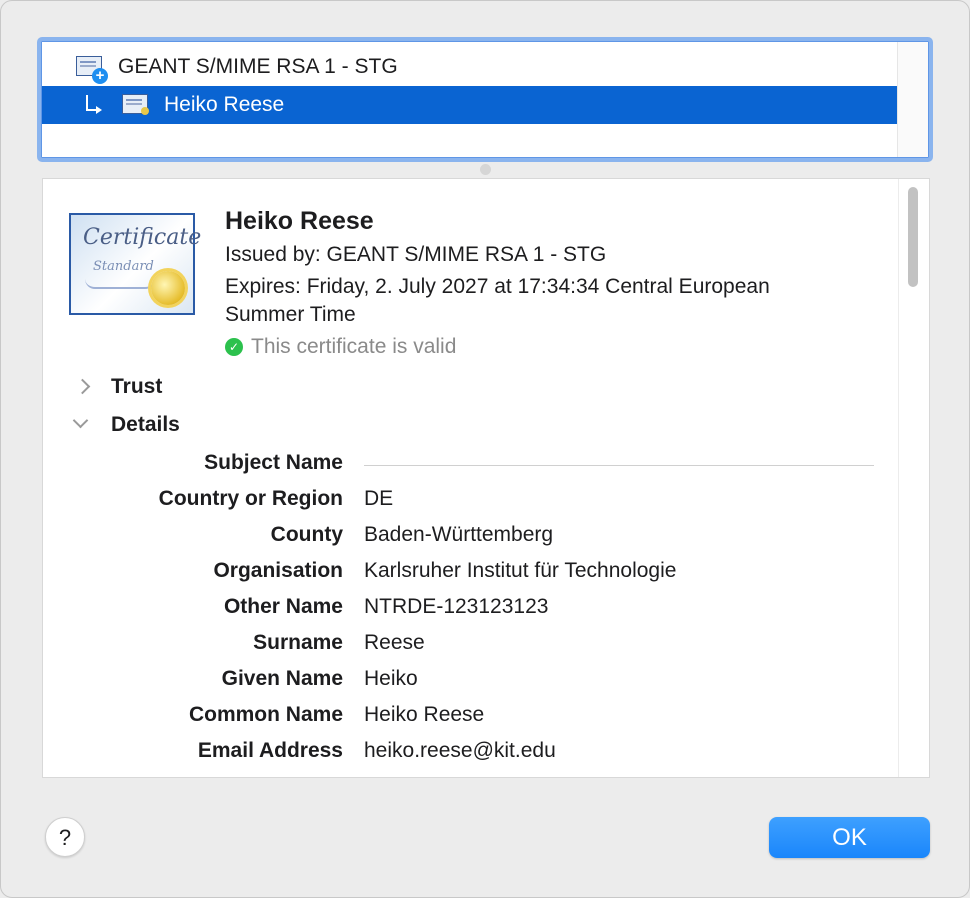  Describe the element at coordinates (65, 837) in the screenshot. I see `help-button: ?` at that location.